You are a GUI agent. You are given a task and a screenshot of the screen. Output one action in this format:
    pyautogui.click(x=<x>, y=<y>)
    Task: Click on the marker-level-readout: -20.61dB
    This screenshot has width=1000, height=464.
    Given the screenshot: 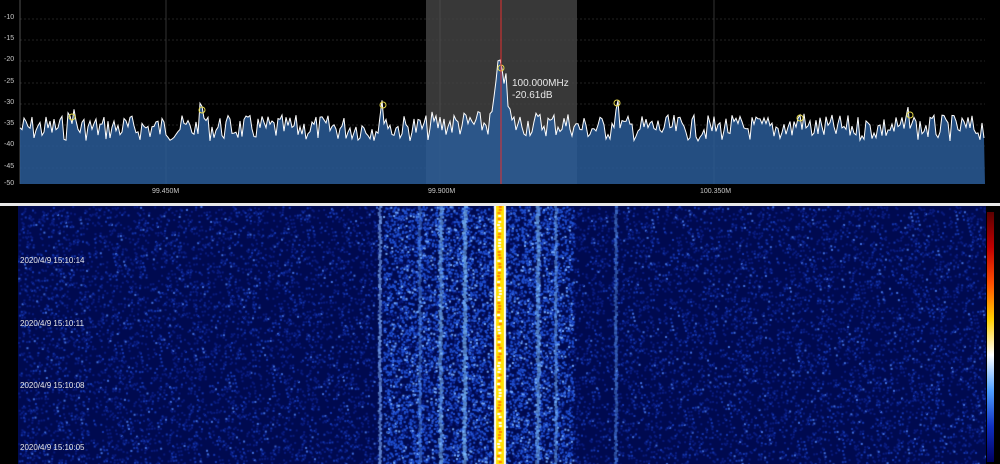 What is the action you would take?
    pyautogui.click(x=532, y=95)
    